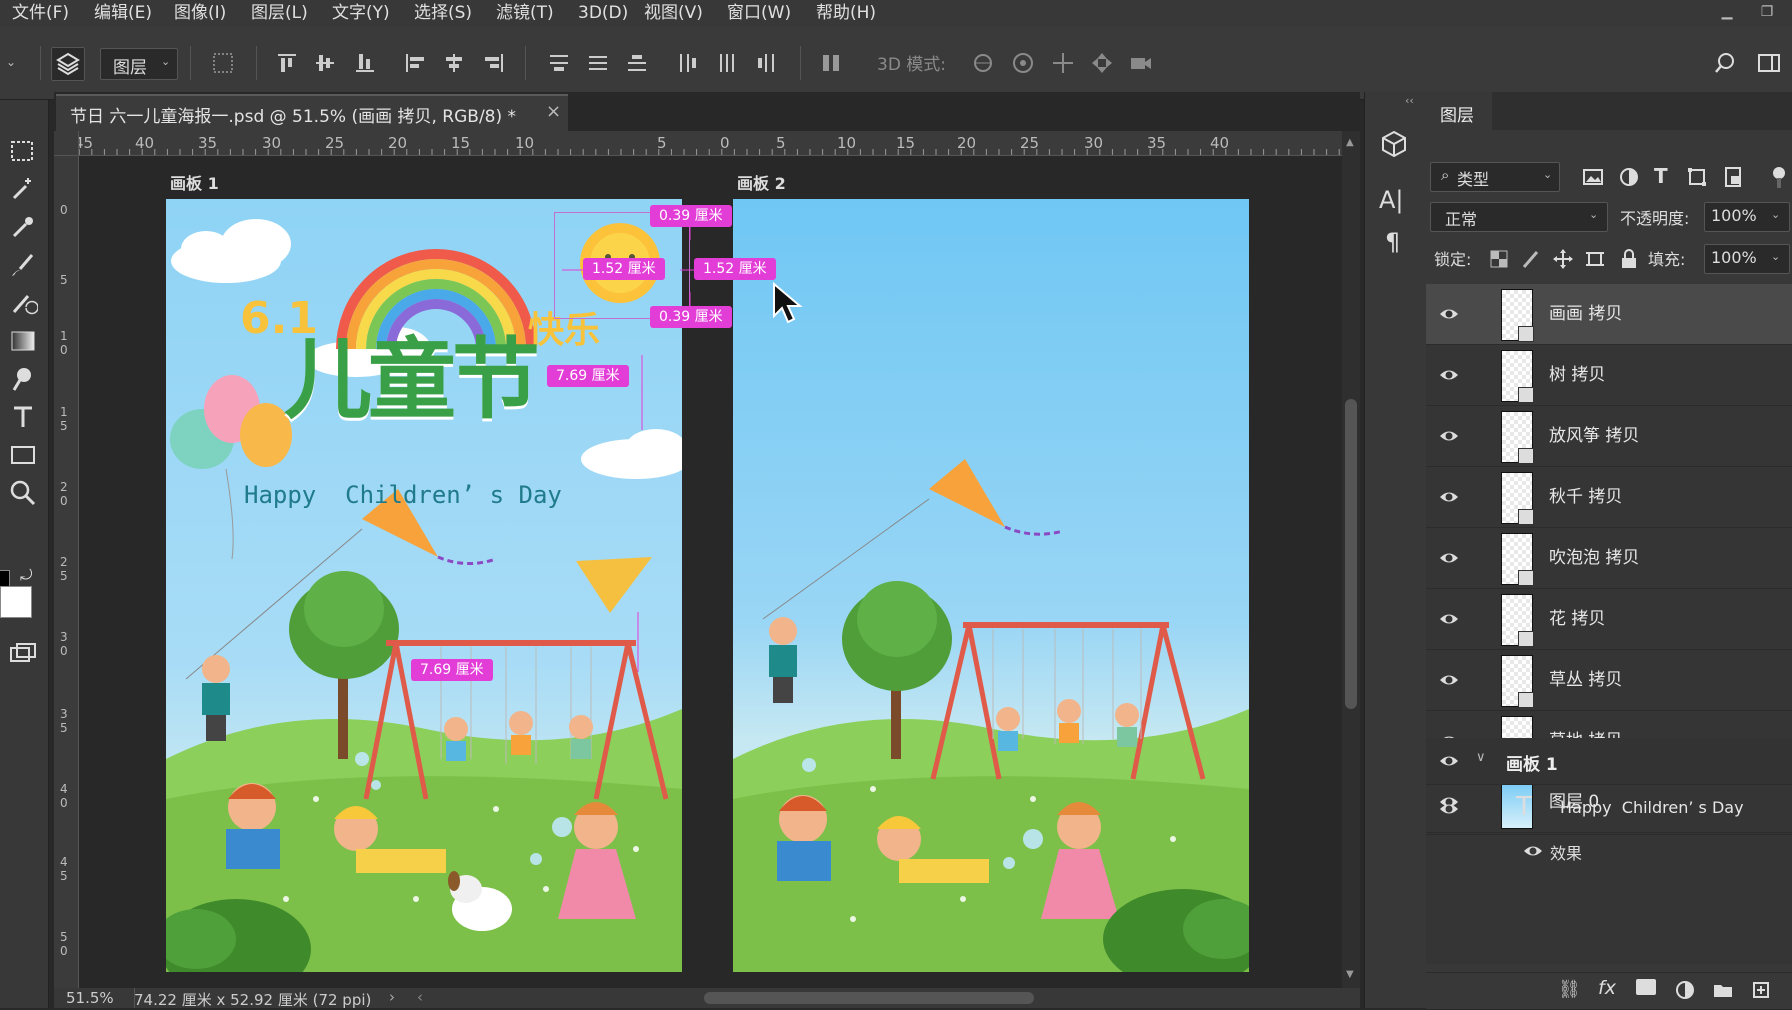 This screenshot has width=1792, height=1010. Describe the element at coordinates (1531, 259) in the screenshot. I see `lock-pixels-icon` at that location.